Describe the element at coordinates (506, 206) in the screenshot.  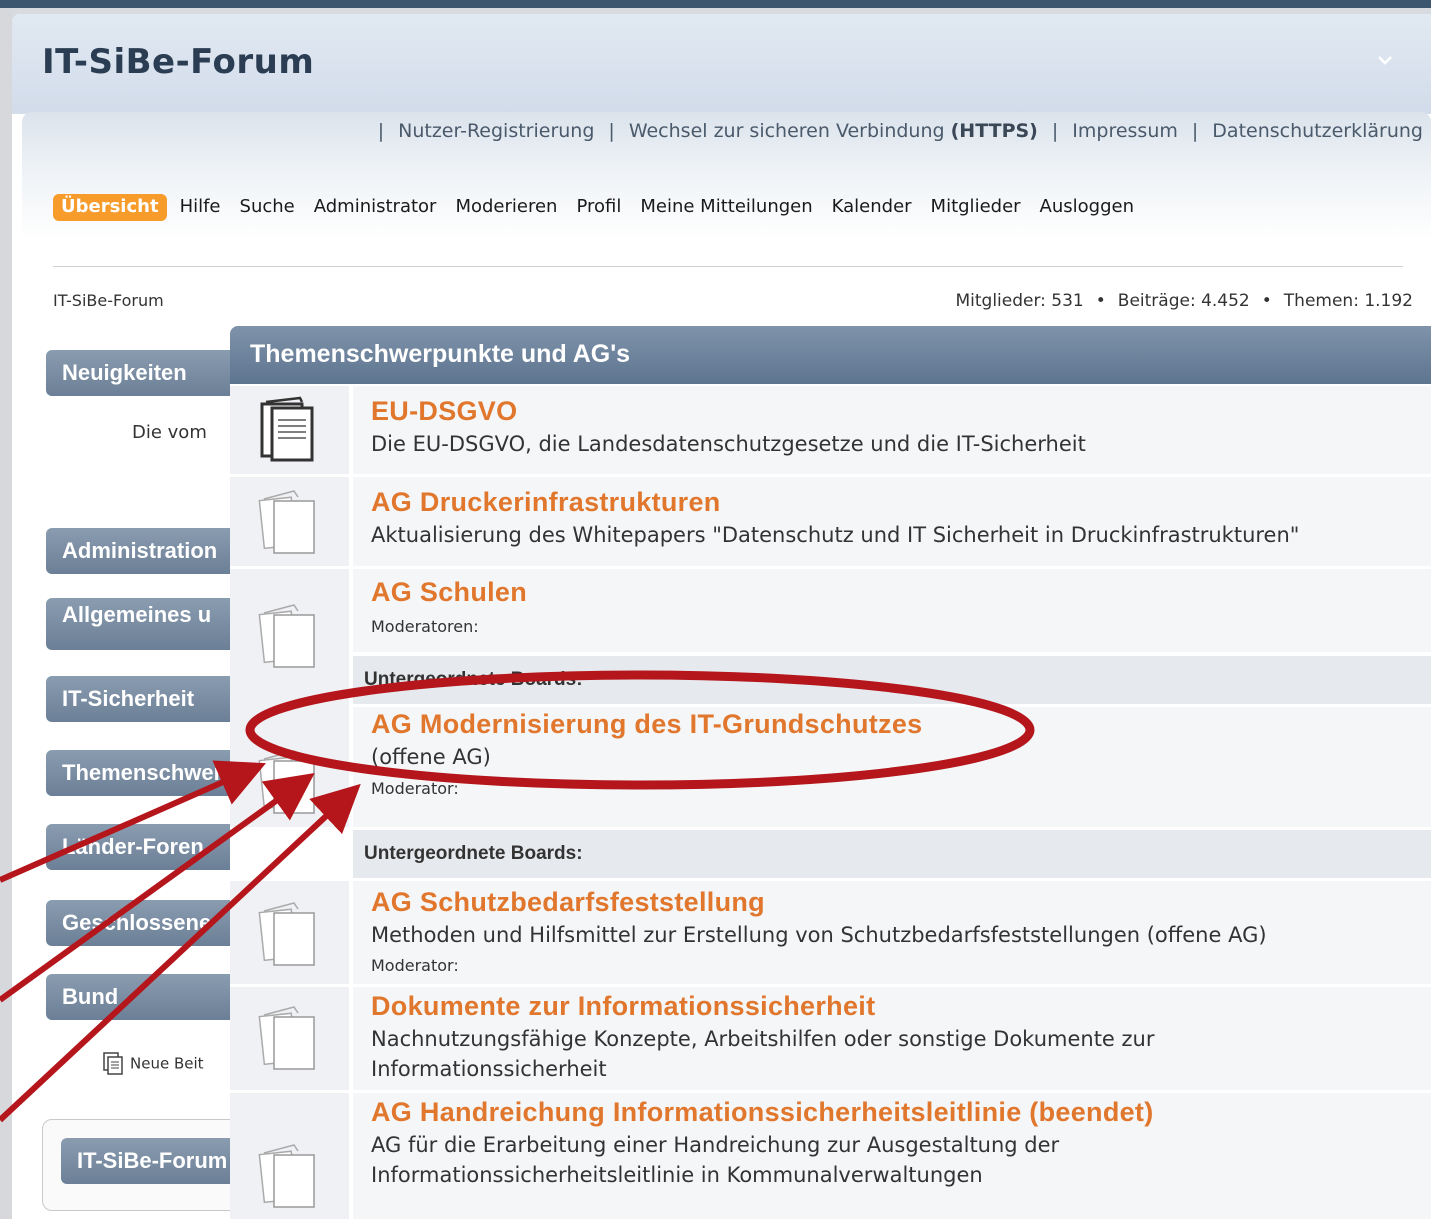
I see `nav-moderate: Moderieren` at that location.